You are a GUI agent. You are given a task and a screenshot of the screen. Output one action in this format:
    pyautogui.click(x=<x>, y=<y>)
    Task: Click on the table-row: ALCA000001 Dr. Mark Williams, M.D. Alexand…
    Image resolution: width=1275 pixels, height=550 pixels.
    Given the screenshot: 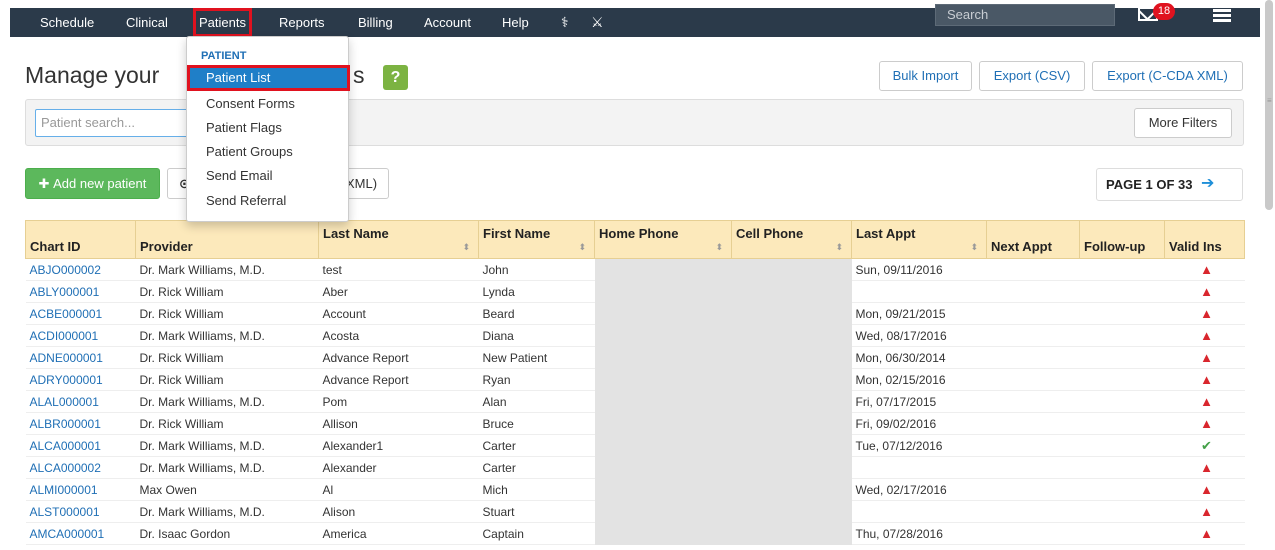 What is the action you would take?
    pyautogui.click(x=635, y=445)
    